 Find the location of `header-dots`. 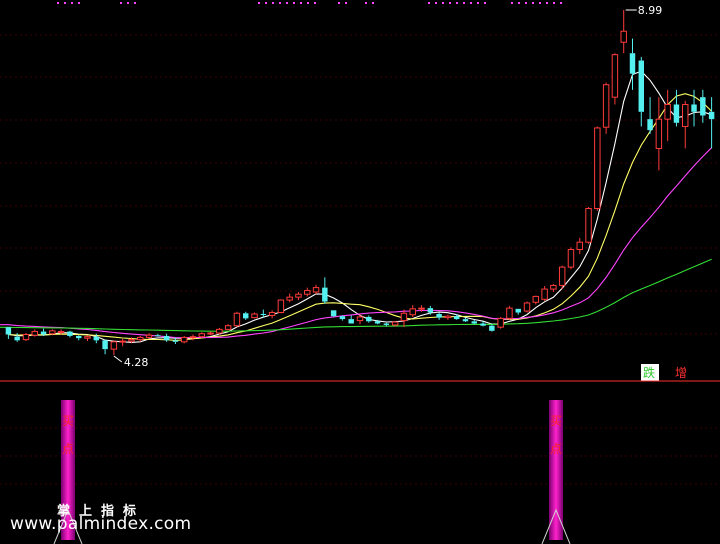

header-dots is located at coordinates (309, 3).